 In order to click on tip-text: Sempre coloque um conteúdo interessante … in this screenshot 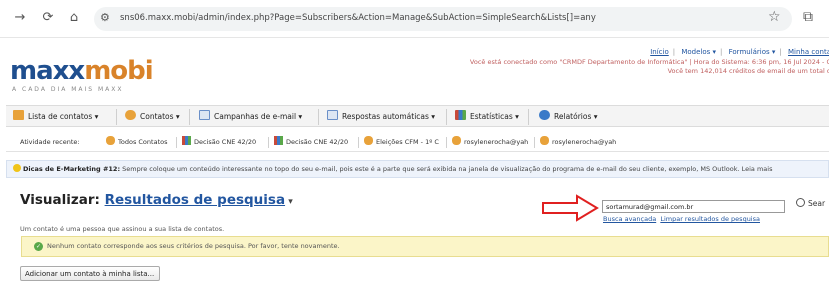, I will do `click(446, 169)`.